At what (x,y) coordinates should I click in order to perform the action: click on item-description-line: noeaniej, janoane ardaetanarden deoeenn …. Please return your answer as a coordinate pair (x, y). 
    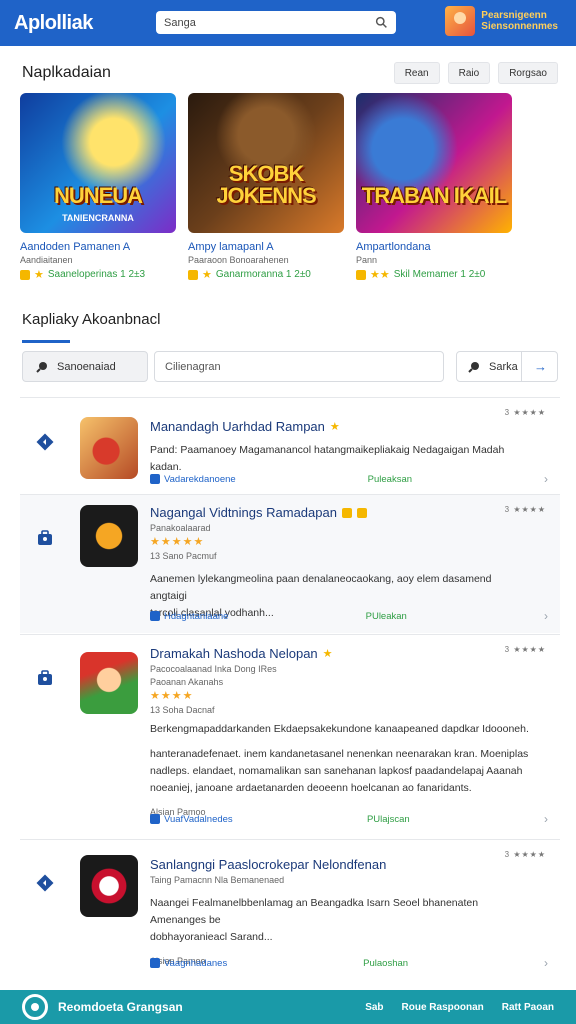
    Looking at the image, I should click on (311, 788).